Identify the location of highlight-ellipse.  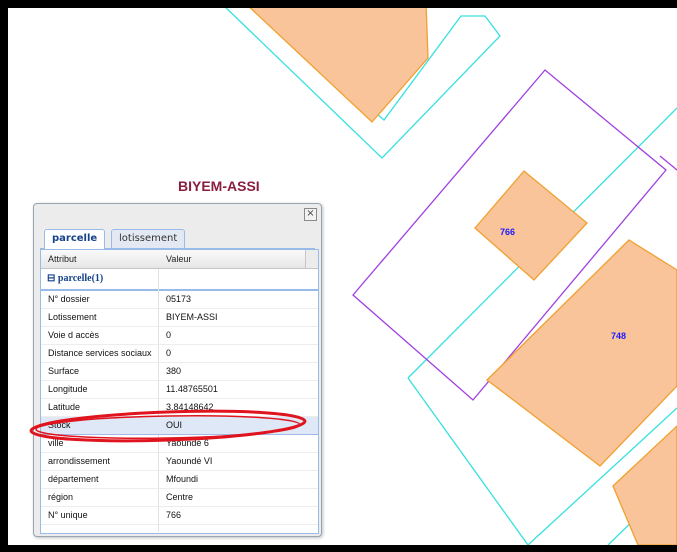
(168, 426).